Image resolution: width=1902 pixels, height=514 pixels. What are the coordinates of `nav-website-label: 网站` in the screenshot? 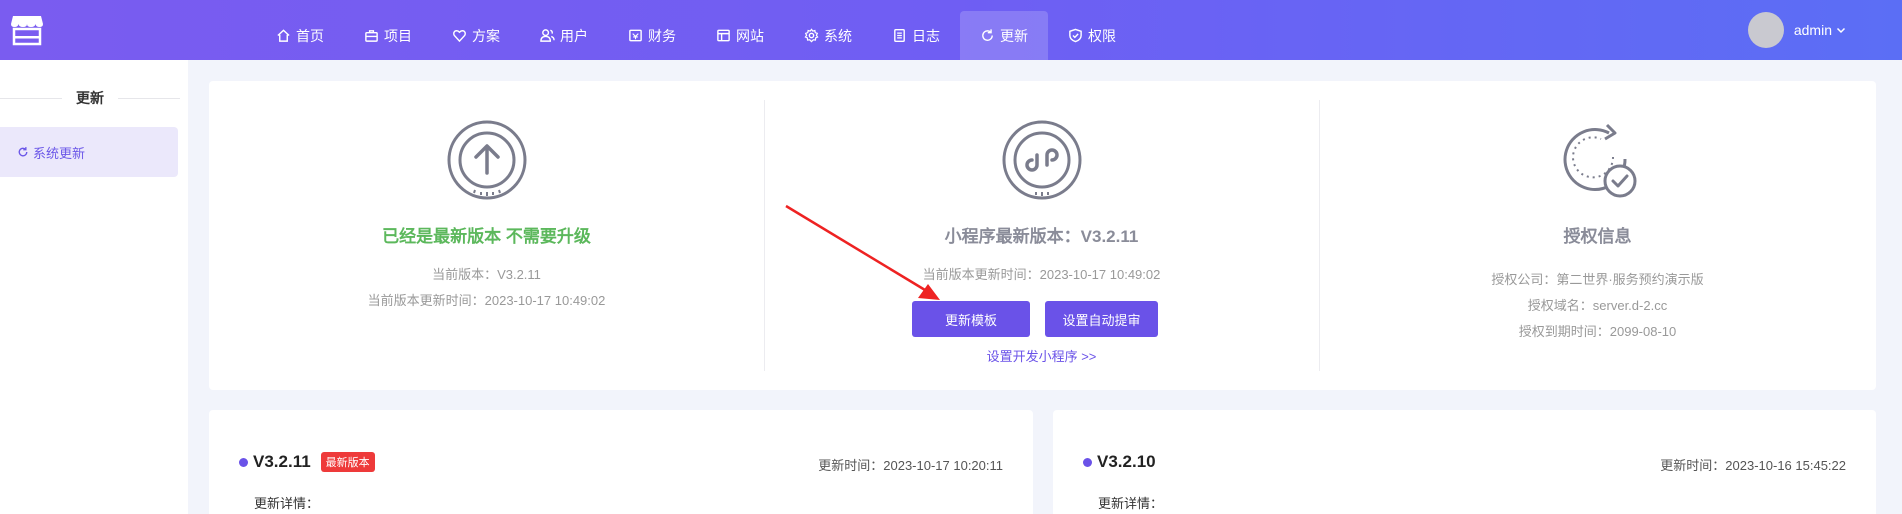 It's located at (750, 35).